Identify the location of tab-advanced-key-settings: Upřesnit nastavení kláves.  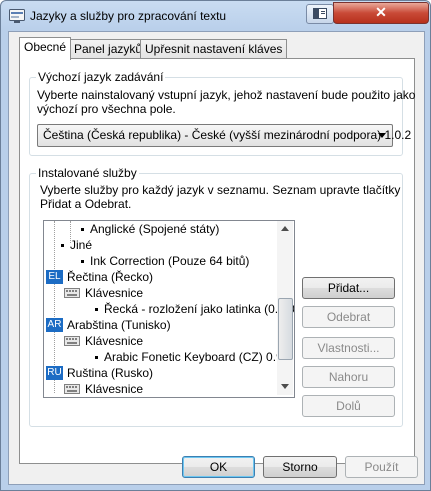
(214, 49).